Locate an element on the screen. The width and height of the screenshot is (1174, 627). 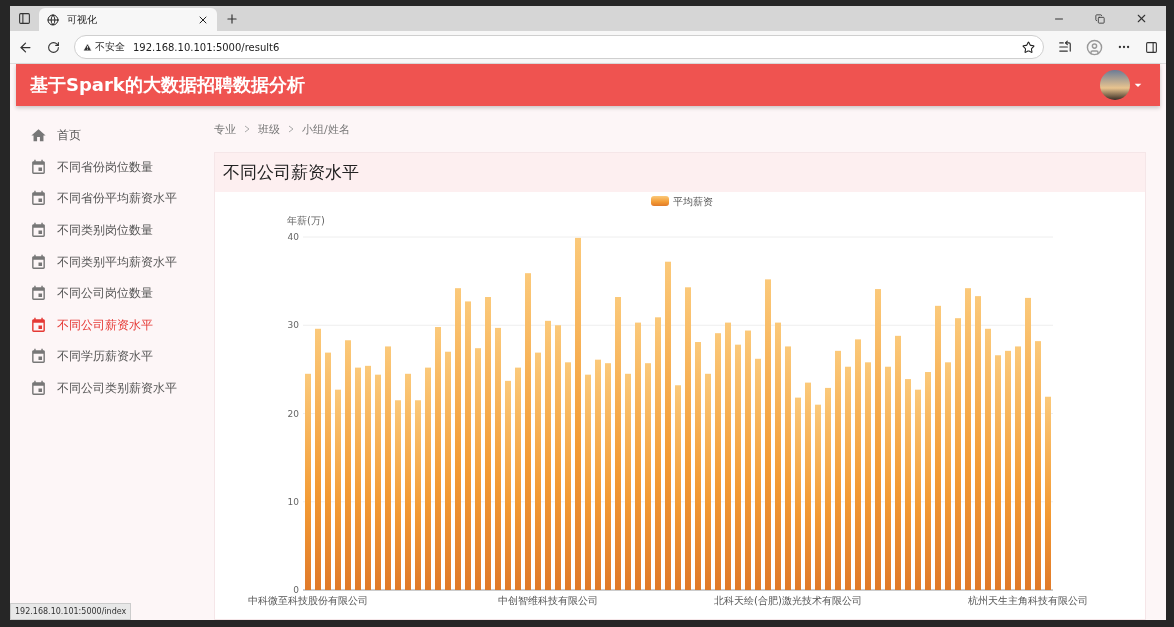
sidebar-item: 不同省份岗位数量 is located at coordinates (115, 167).